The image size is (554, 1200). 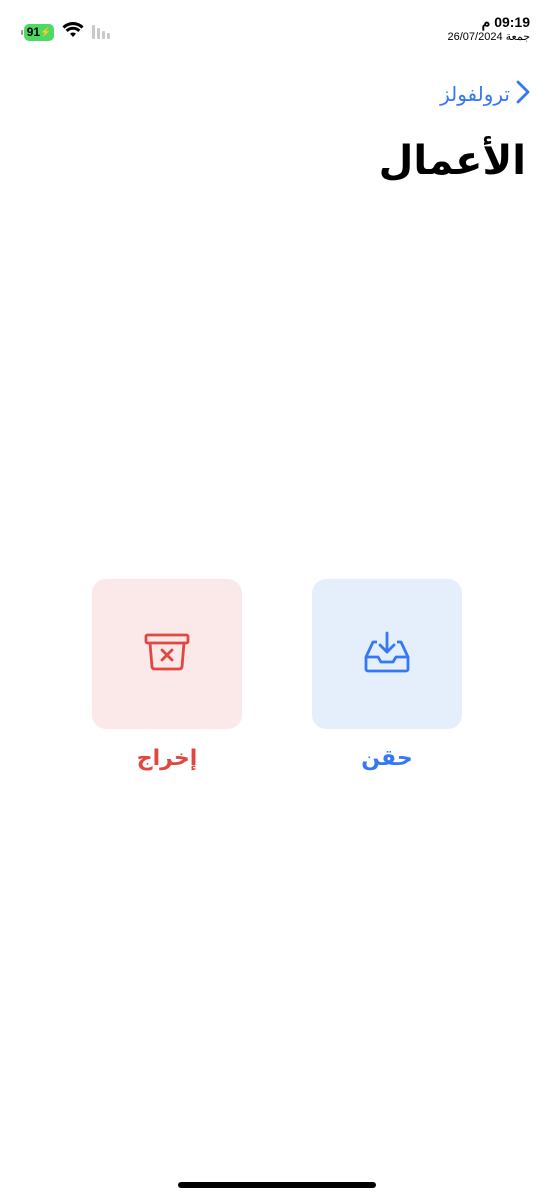 What do you see at coordinates (452, 161) in the screenshot?
I see `page-title: الأعمال` at bounding box center [452, 161].